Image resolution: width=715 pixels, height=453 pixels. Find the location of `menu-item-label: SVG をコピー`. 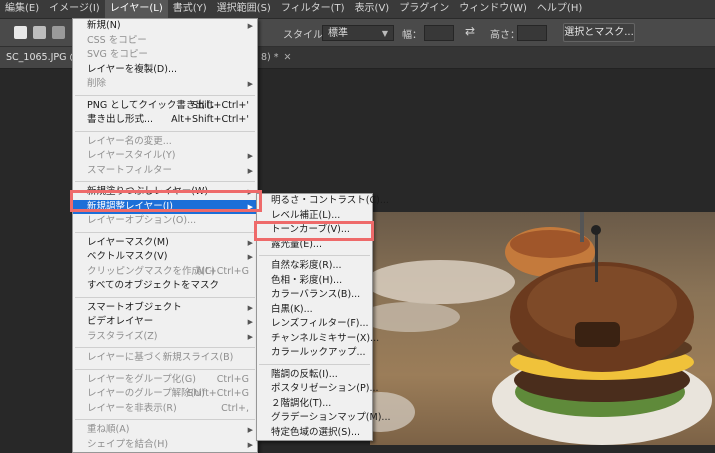

menu-item-label: SVG をコピー is located at coordinates (117, 54).